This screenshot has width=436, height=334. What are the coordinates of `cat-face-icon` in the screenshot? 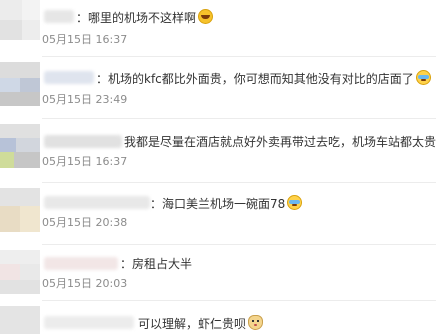 It's located at (256, 322).